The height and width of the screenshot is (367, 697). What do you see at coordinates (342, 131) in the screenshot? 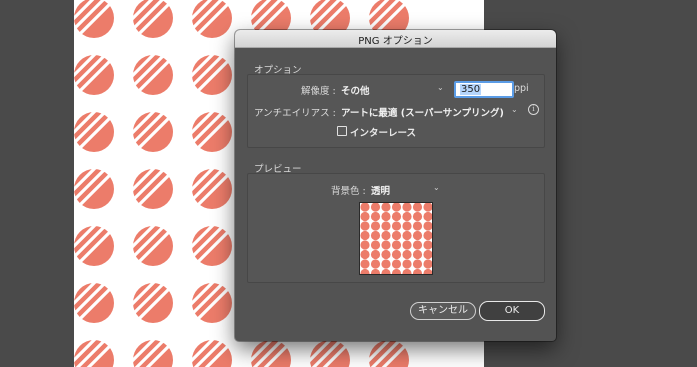
I see `interlace-checkbox` at bounding box center [342, 131].